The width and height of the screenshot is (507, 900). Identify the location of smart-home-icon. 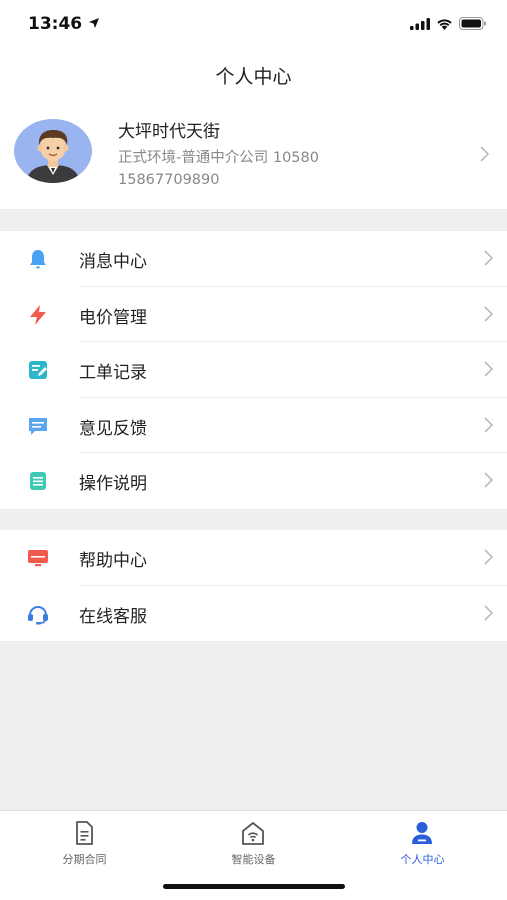
(253, 833).